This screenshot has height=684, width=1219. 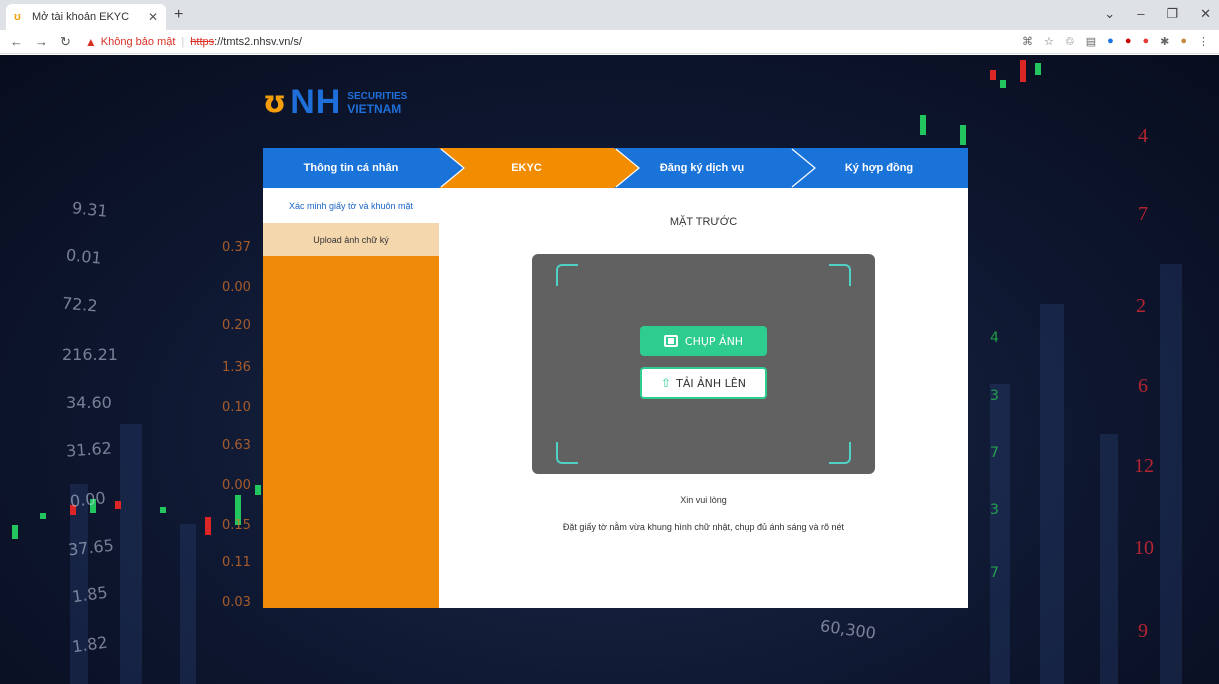 What do you see at coordinates (711, 383) in the screenshot?
I see `upload-photo-label: TẢI ẢNH LÊN` at bounding box center [711, 383].